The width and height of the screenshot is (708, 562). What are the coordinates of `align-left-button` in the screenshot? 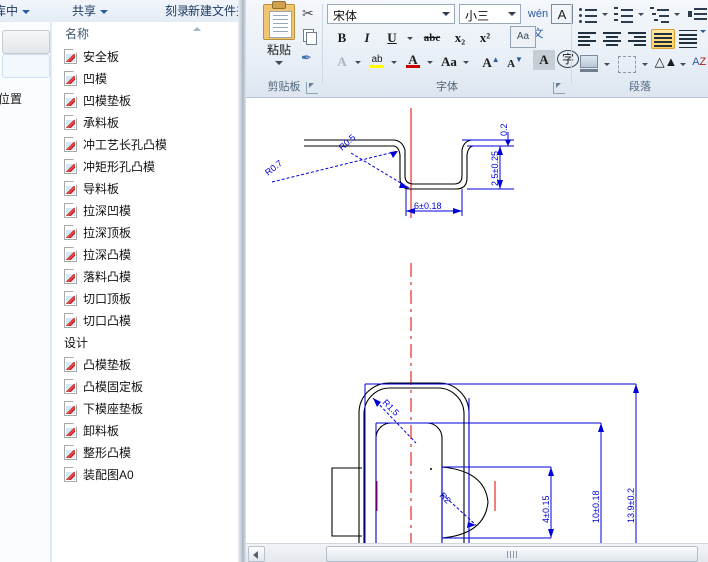 It's located at (588, 39).